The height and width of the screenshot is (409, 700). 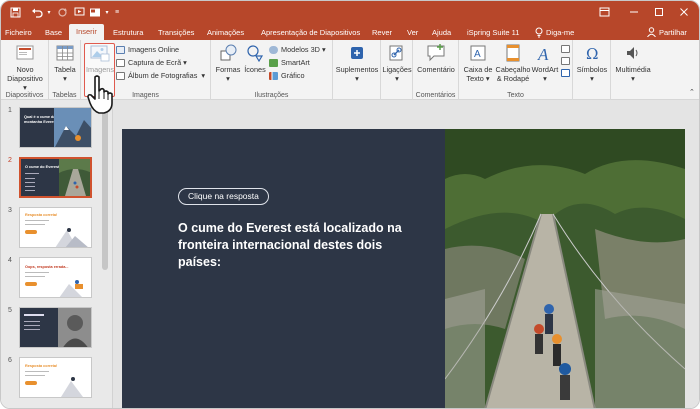 I want to click on tab-base: Base, so click(x=53, y=32).